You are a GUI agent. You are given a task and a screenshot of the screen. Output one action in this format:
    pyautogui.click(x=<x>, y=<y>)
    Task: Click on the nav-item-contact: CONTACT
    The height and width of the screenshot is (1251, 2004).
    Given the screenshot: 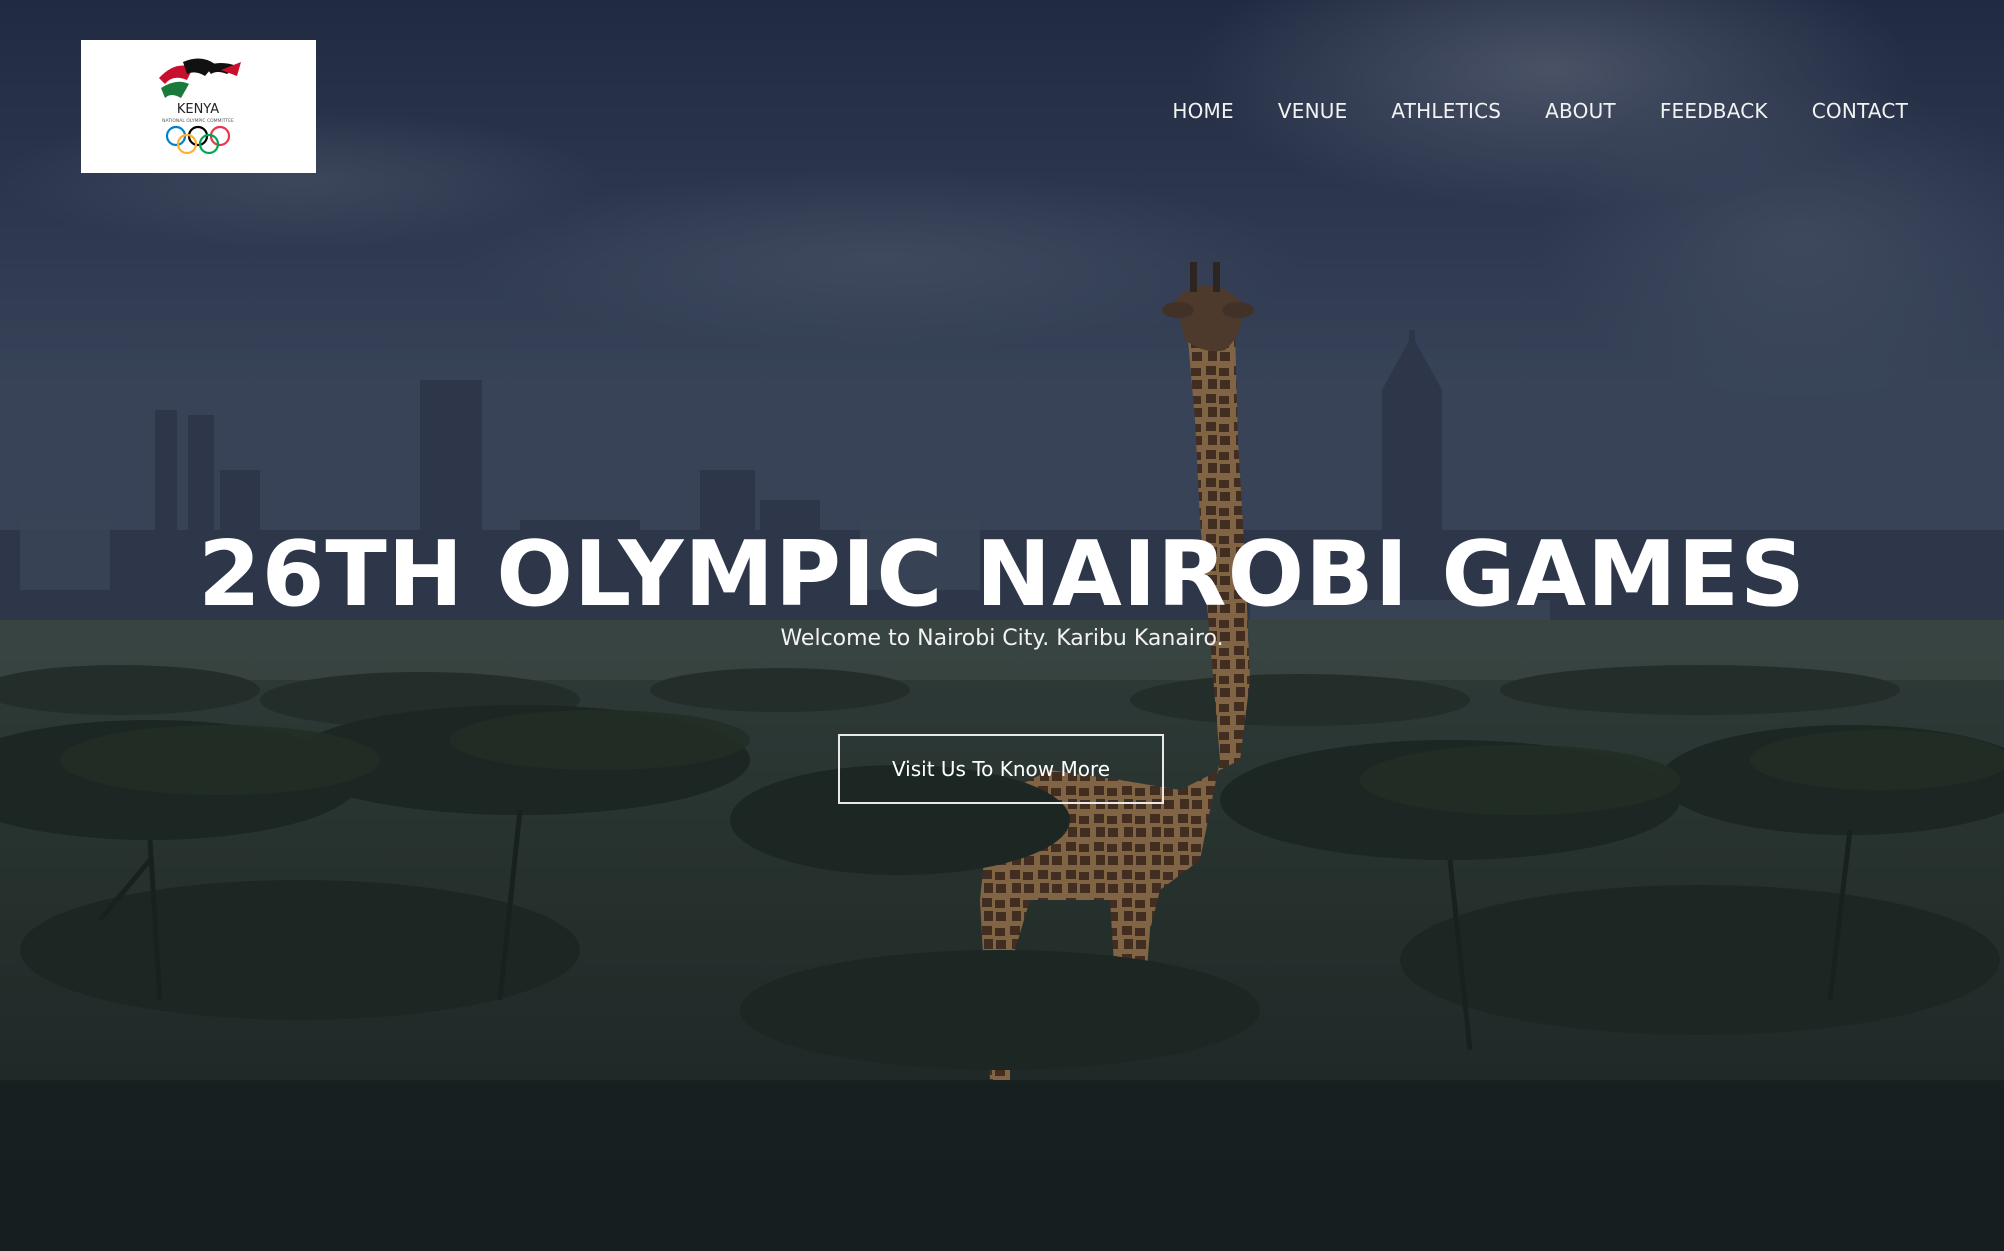 What is the action you would take?
    pyautogui.click(x=1860, y=111)
    